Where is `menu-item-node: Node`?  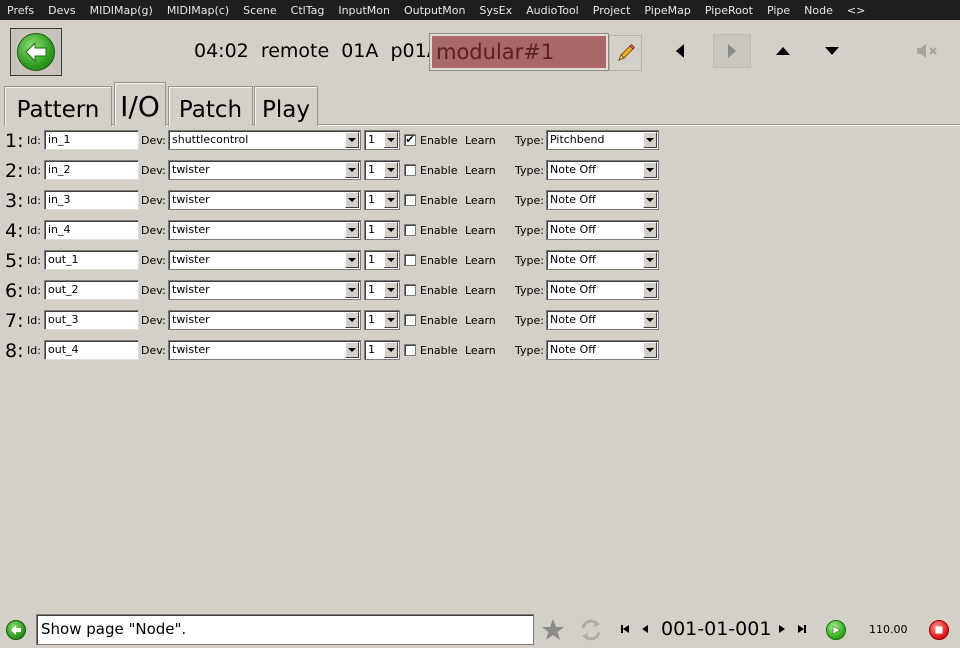
menu-item-node: Node is located at coordinates (818, 10).